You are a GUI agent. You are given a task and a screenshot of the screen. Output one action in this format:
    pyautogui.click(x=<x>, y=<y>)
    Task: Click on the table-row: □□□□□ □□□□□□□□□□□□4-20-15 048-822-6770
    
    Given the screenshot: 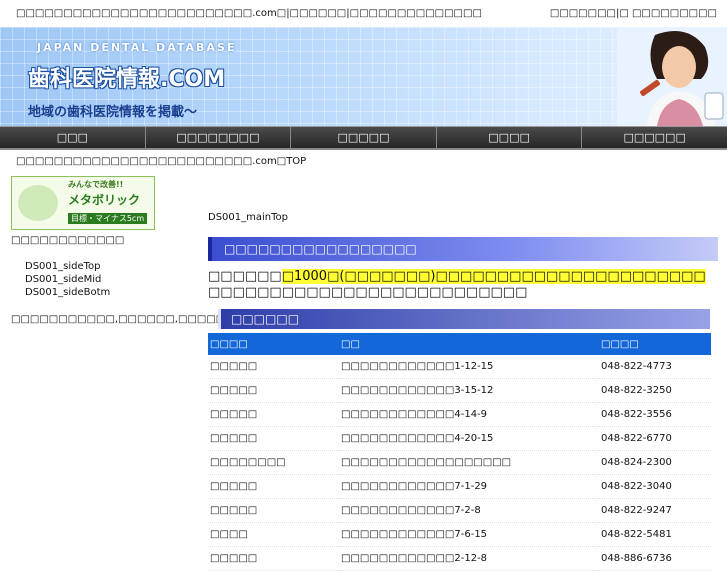 What is the action you would take?
    pyautogui.click(x=459, y=438)
    